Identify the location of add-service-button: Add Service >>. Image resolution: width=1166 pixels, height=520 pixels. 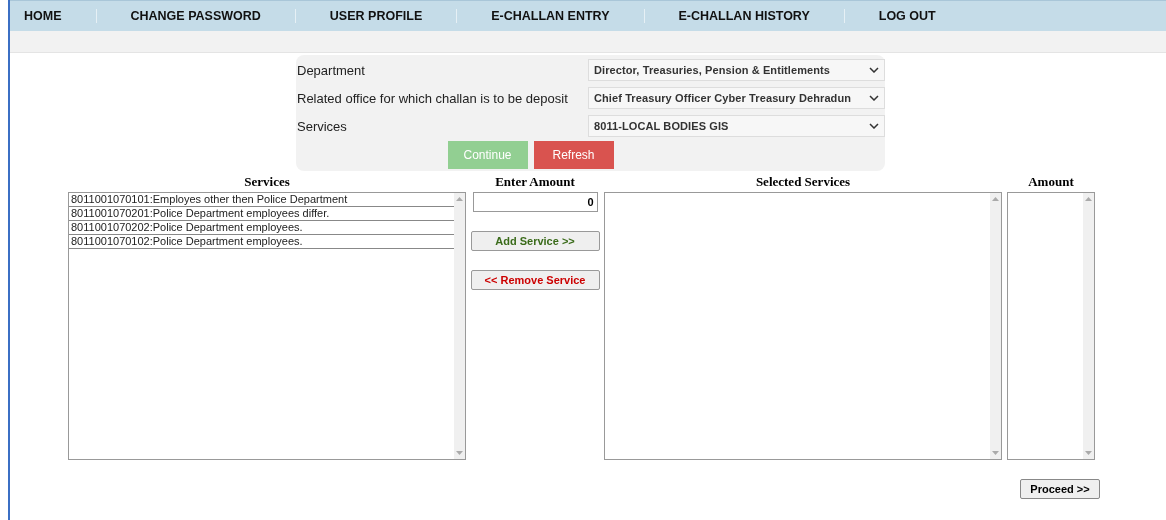
(535, 241).